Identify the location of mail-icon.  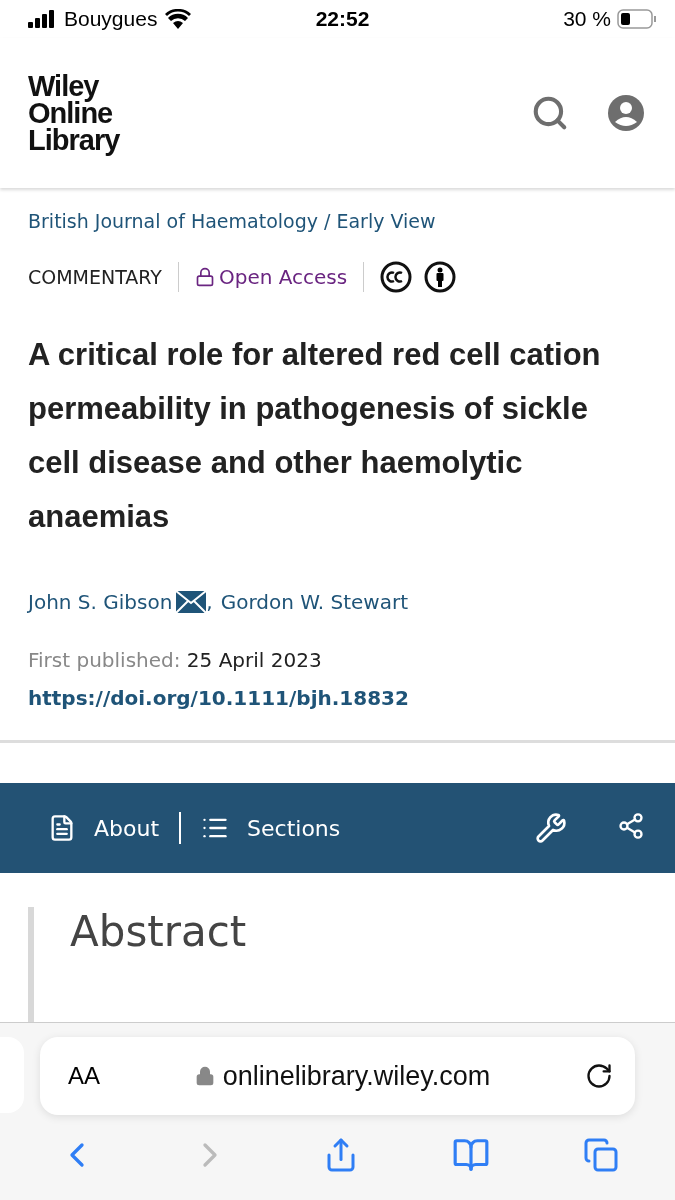
(191, 602).